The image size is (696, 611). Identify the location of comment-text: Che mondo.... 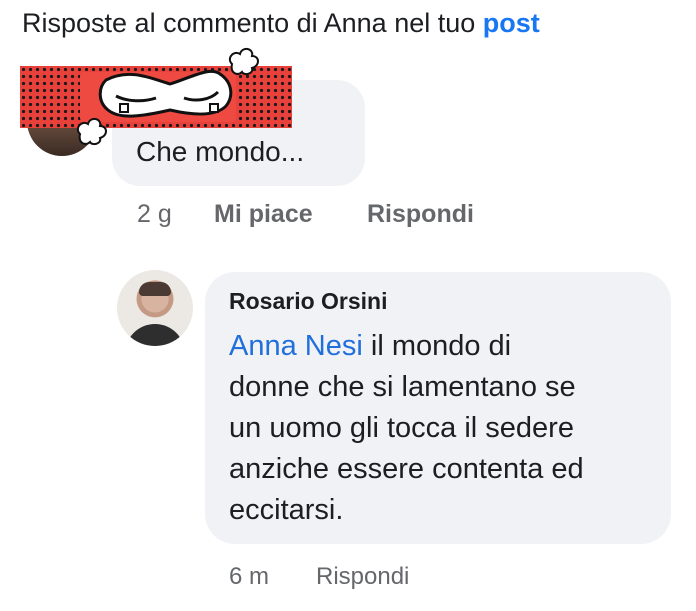
(220, 151).